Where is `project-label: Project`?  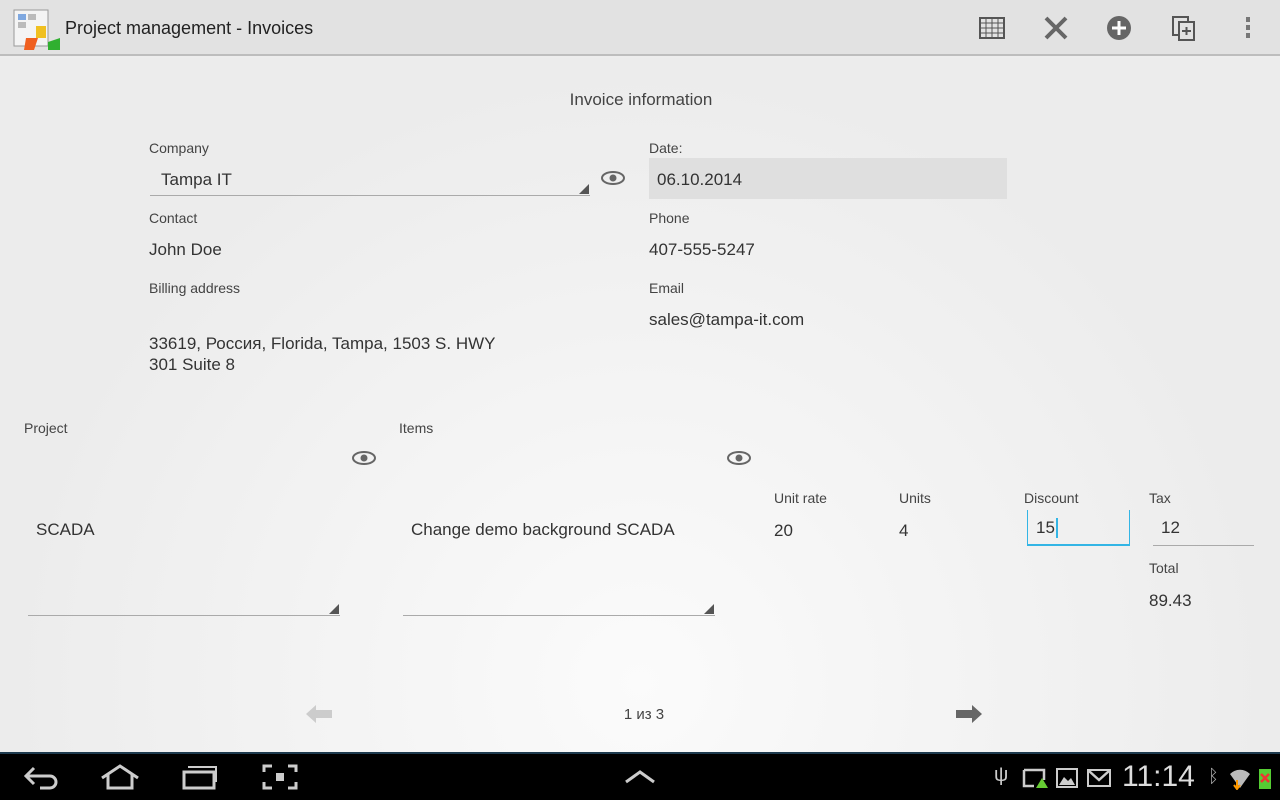 project-label: Project is located at coordinates (46, 428).